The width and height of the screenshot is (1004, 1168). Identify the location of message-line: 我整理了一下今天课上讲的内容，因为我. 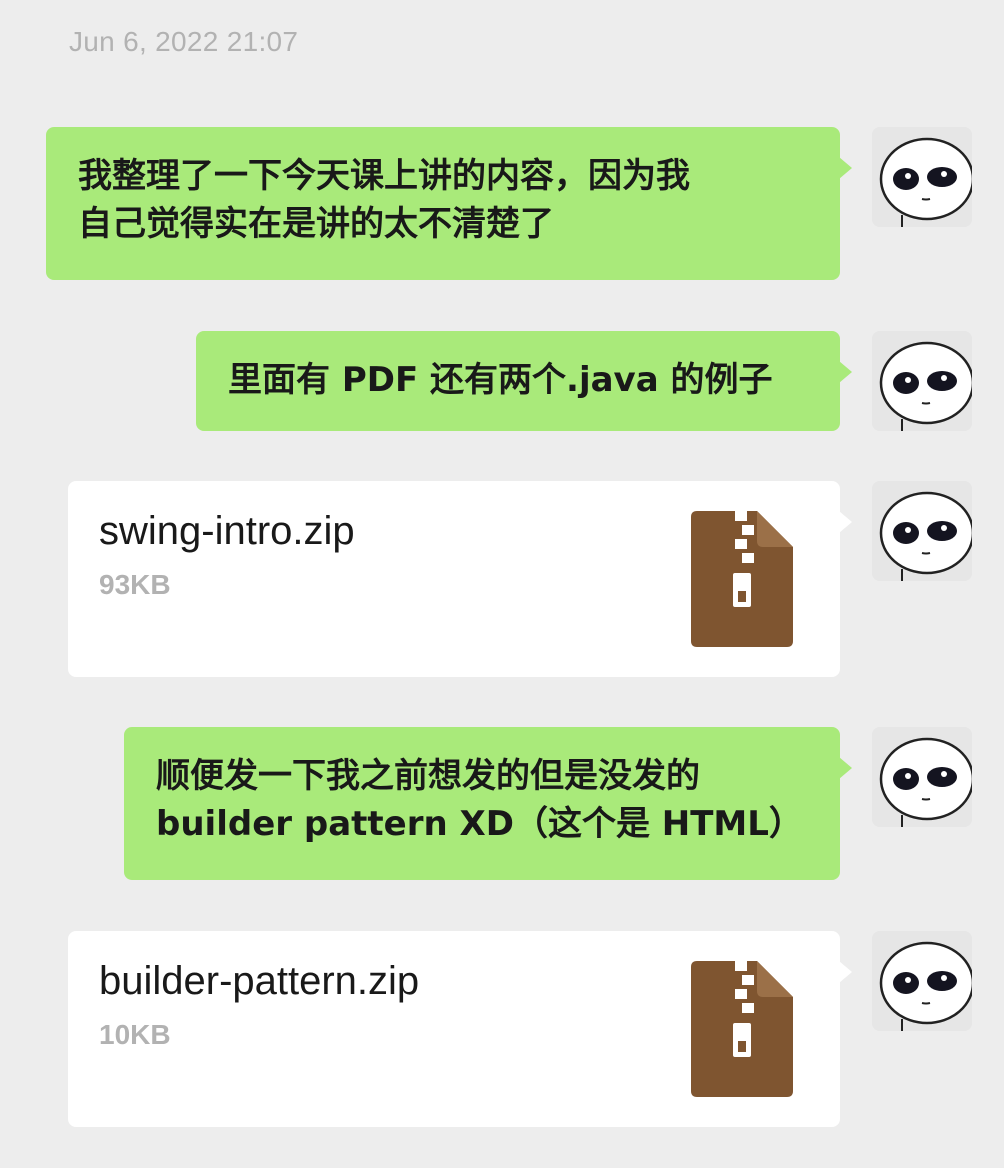
(384, 176).